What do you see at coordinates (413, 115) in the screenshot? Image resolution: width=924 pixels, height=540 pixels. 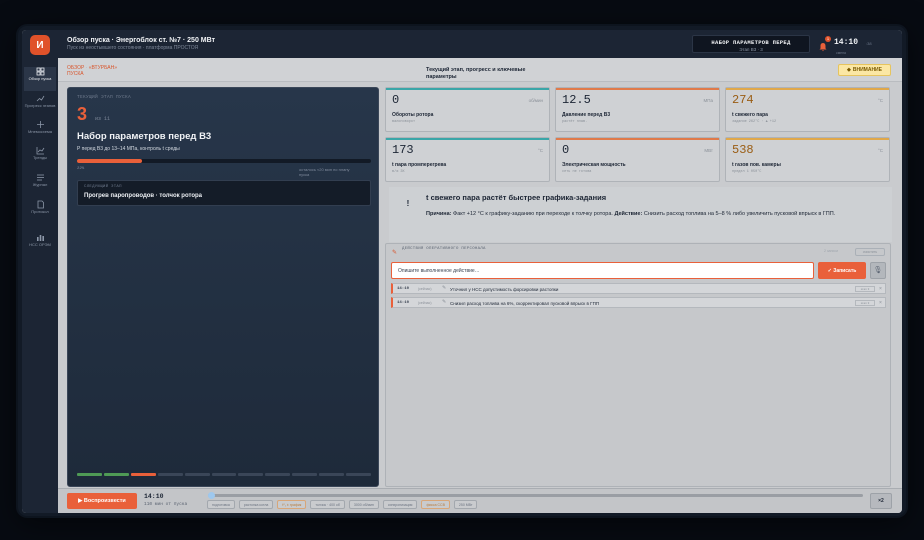 I see `kpi-label: Обороты ротора` at bounding box center [413, 115].